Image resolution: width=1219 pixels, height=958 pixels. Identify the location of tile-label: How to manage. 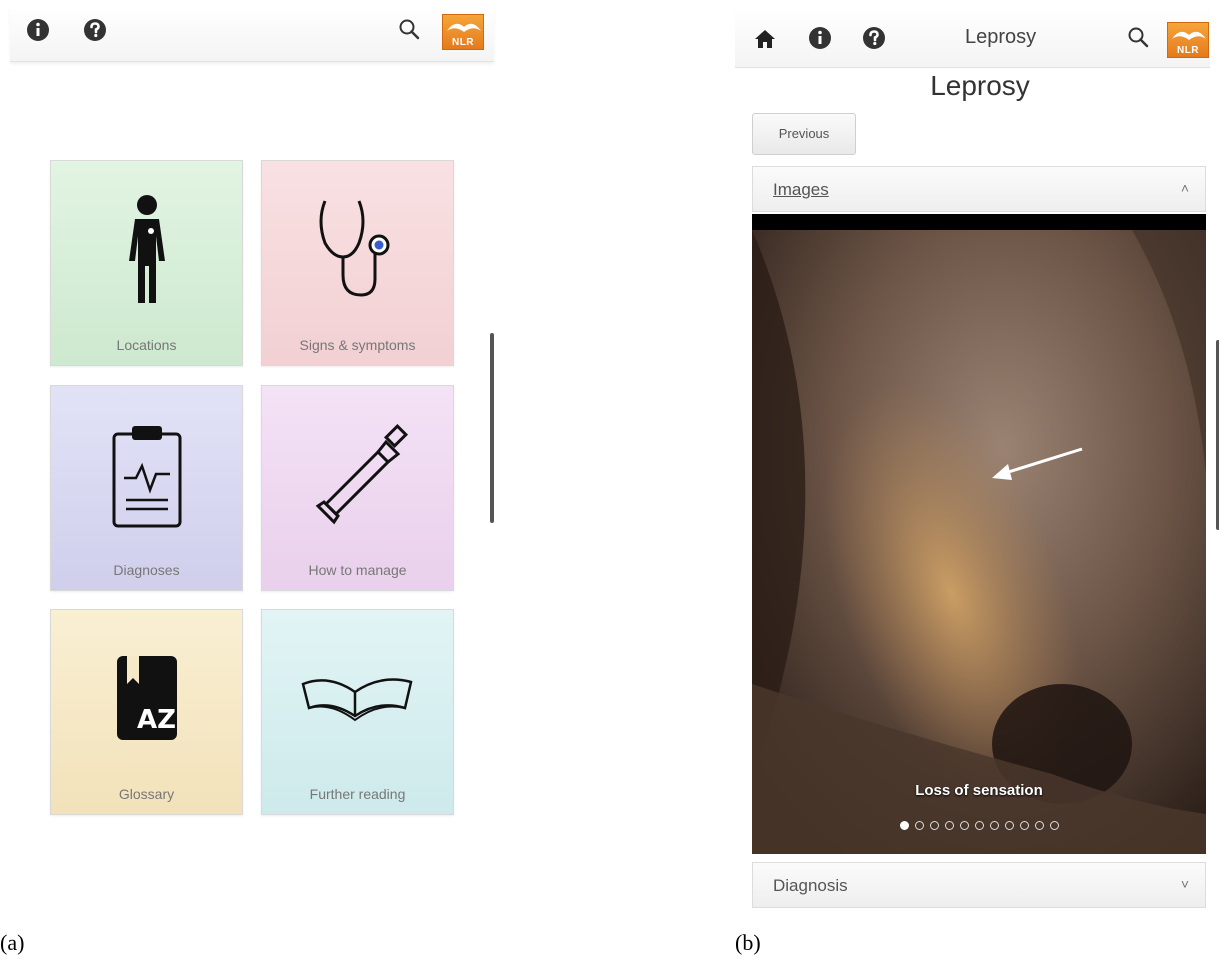
(357, 570).